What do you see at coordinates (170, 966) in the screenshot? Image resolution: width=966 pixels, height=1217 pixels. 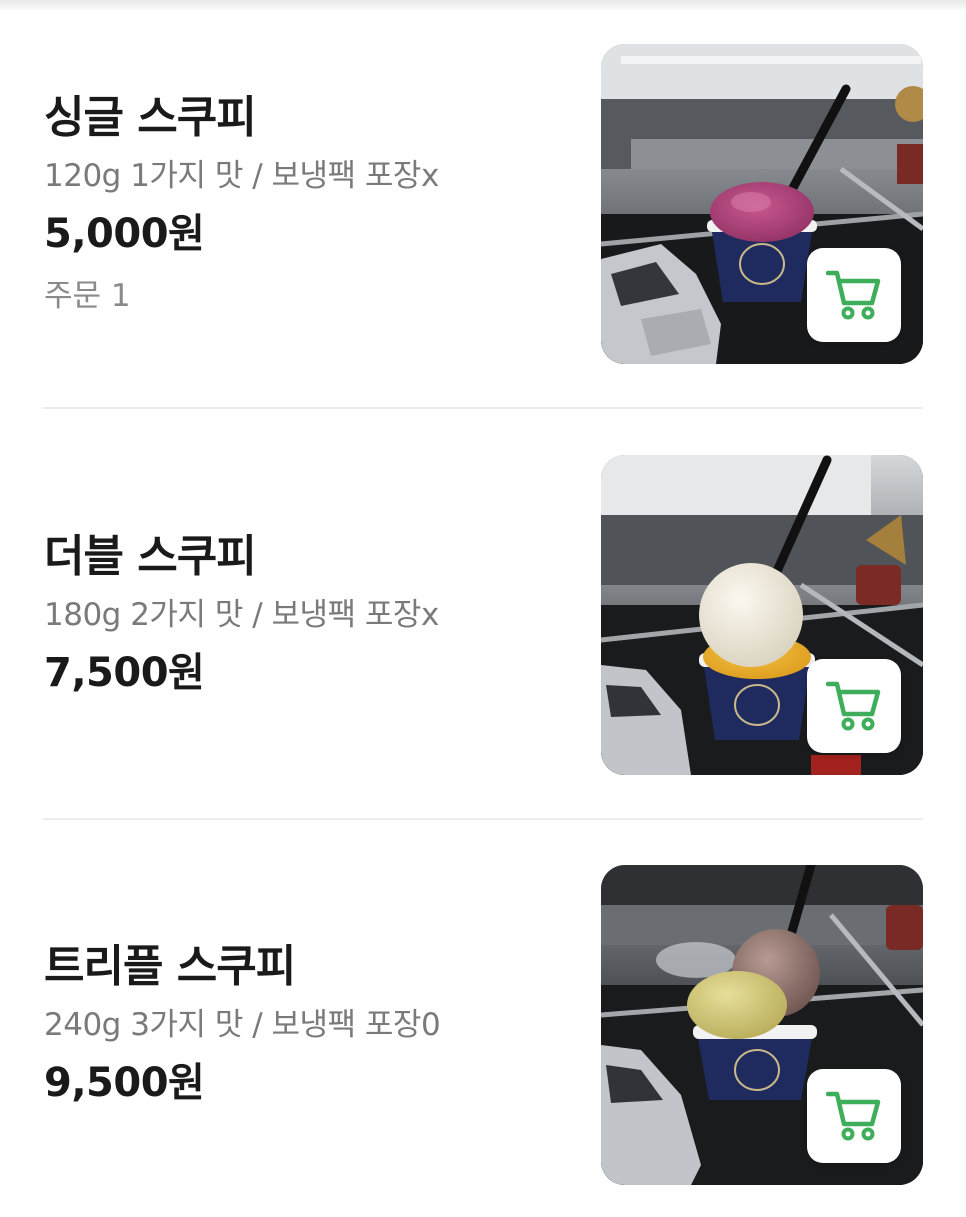 I see `menu-item-name: 트리플 스쿠피` at bounding box center [170, 966].